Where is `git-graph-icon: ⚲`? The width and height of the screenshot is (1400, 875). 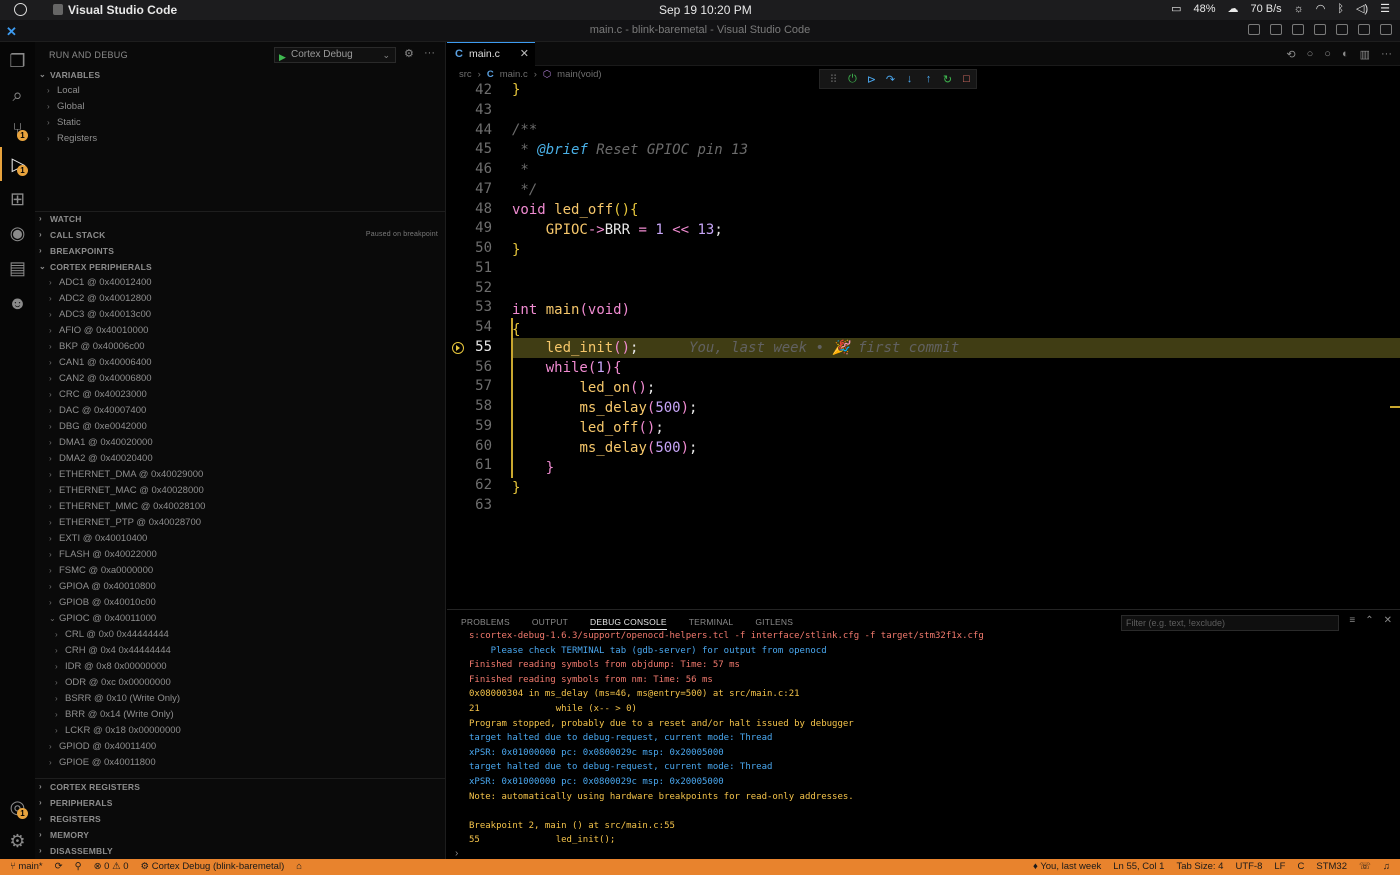
git-graph-icon: ⚲ is located at coordinates (78, 867).